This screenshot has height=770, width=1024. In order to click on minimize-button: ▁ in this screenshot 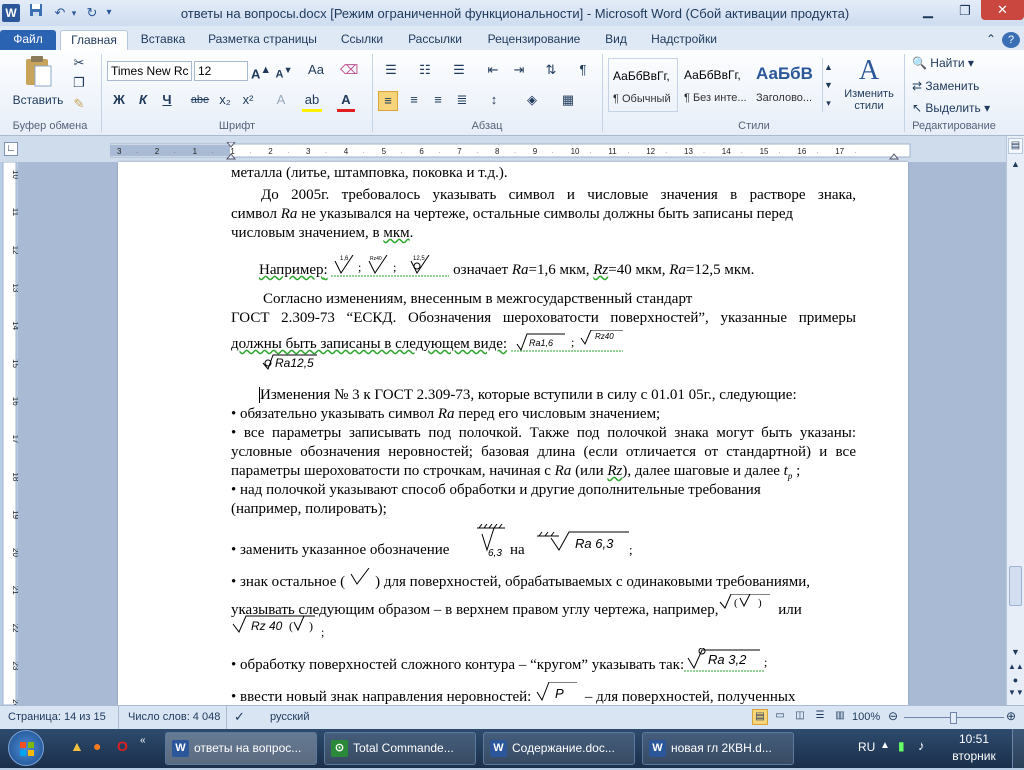, I will do `click(928, 11)`.